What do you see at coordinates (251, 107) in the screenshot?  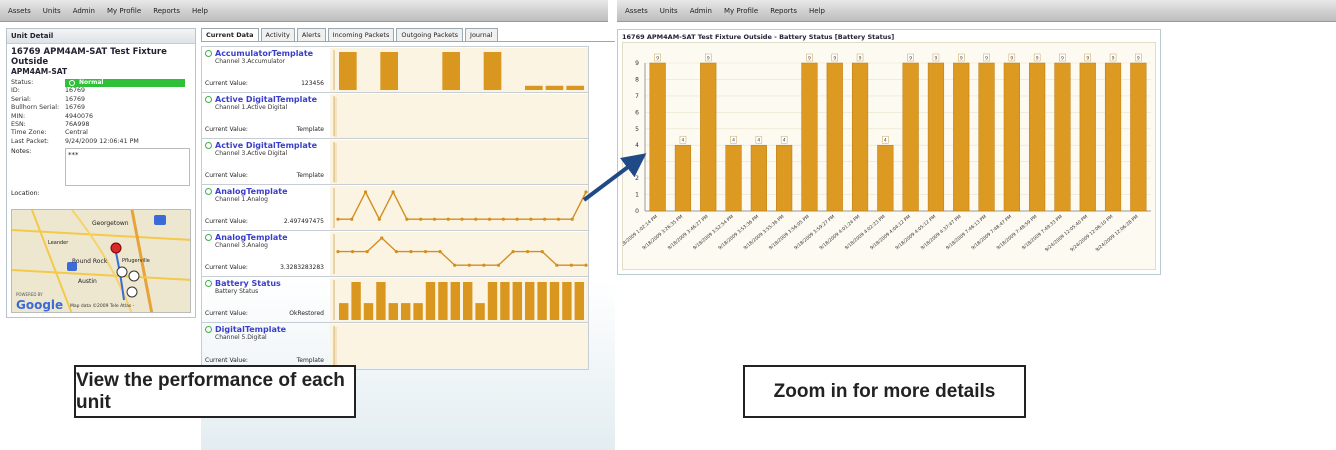 I see `metric-channel: Channel 1.Active Digital` at bounding box center [251, 107].